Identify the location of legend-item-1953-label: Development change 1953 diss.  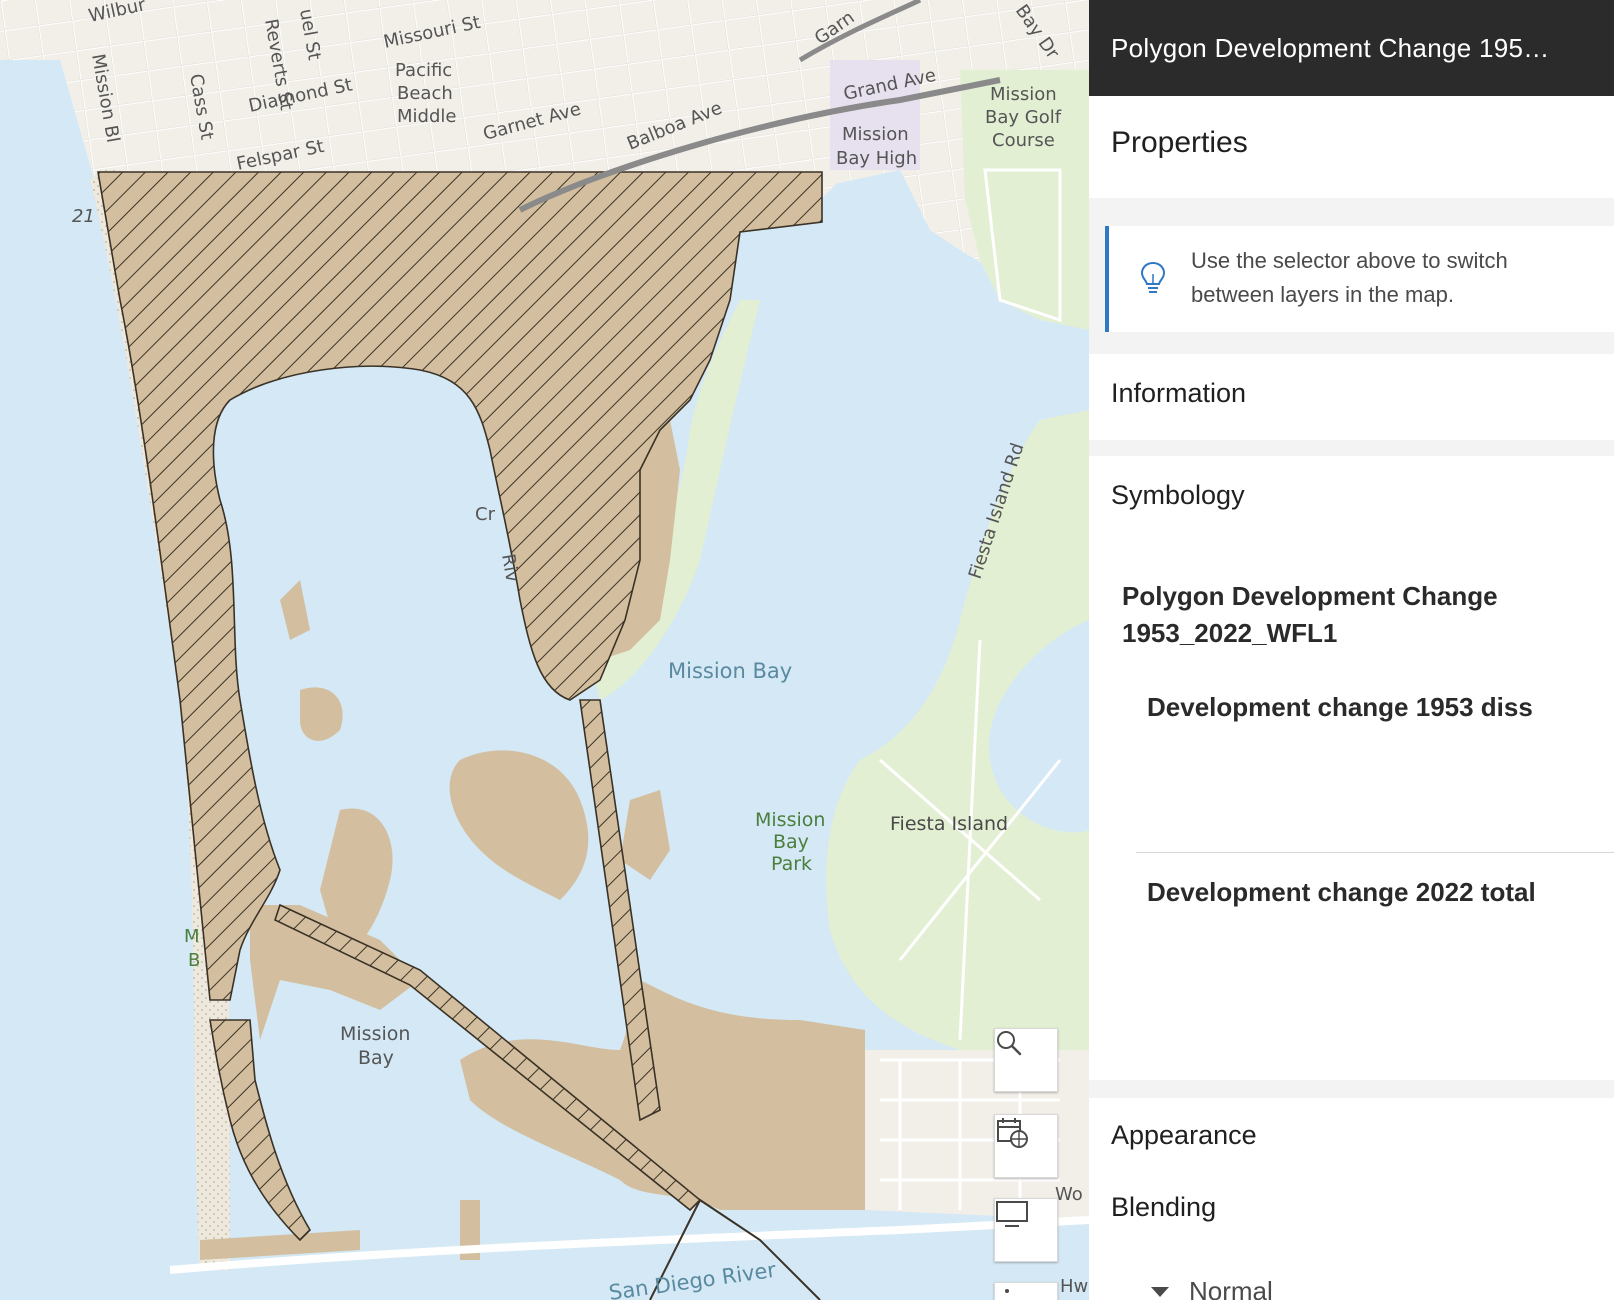
(1340, 707).